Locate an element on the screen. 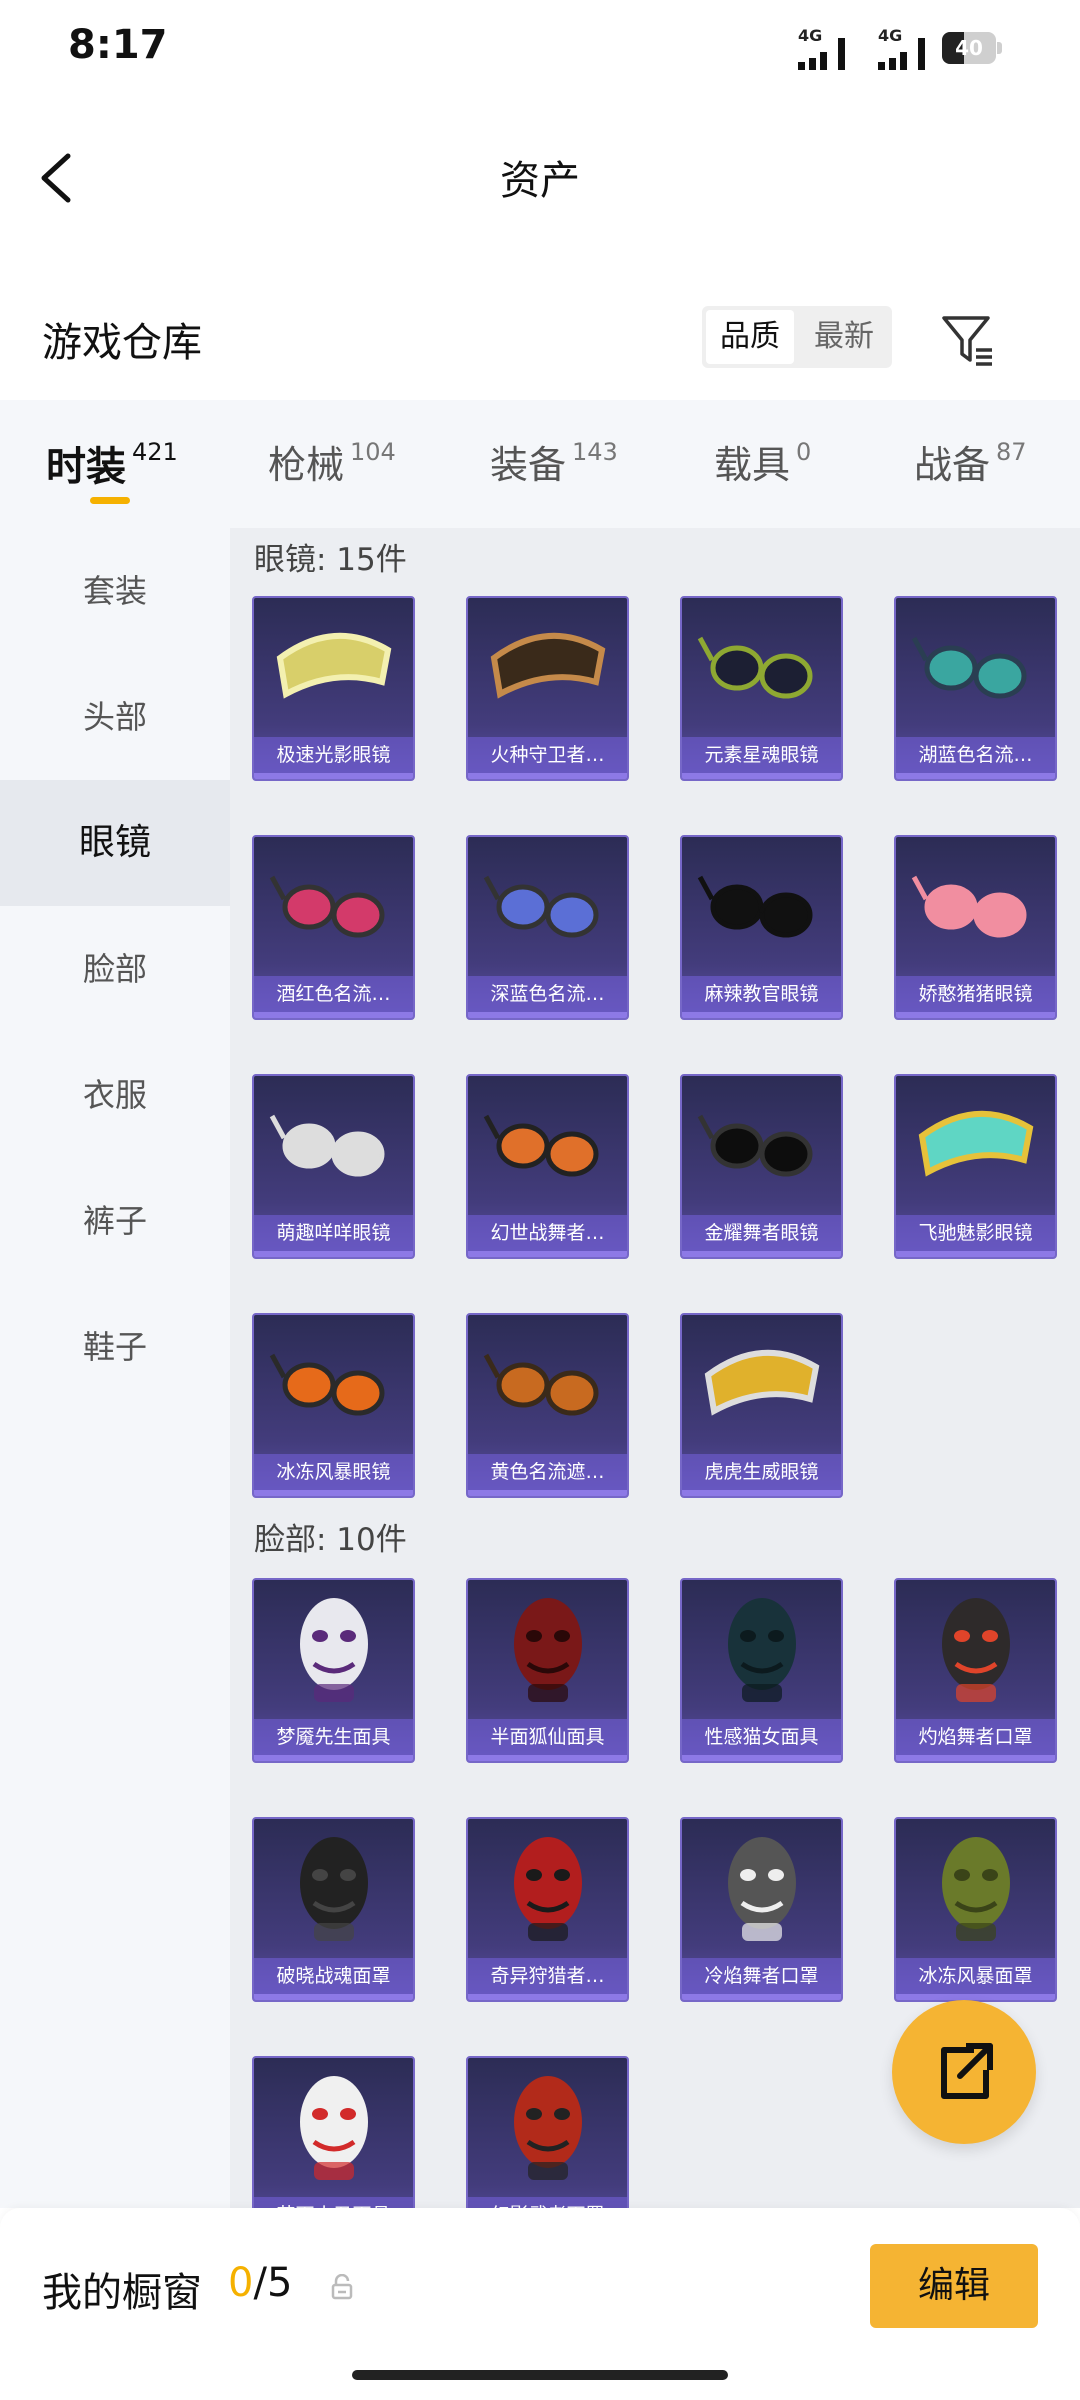  page-title: 资产 is located at coordinates (540, 181).